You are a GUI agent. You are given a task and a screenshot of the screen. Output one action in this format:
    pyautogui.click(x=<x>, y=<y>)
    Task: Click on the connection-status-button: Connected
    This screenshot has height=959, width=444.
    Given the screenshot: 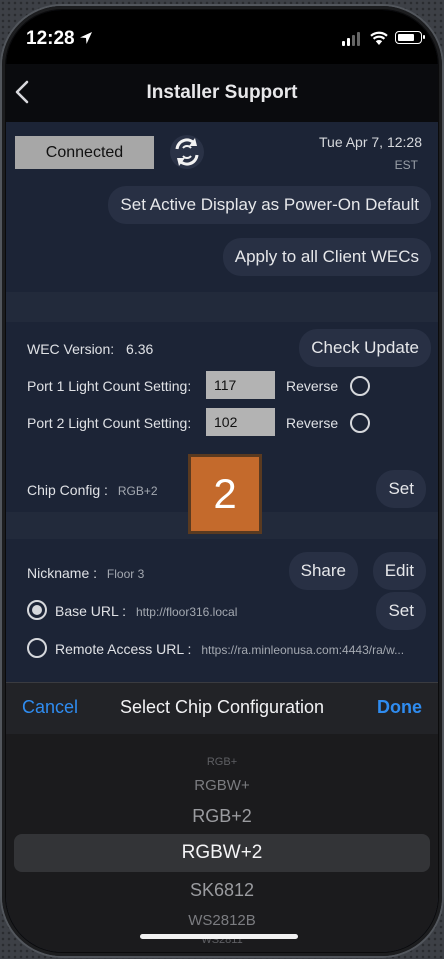 What is the action you would take?
    pyautogui.click(x=84, y=152)
    